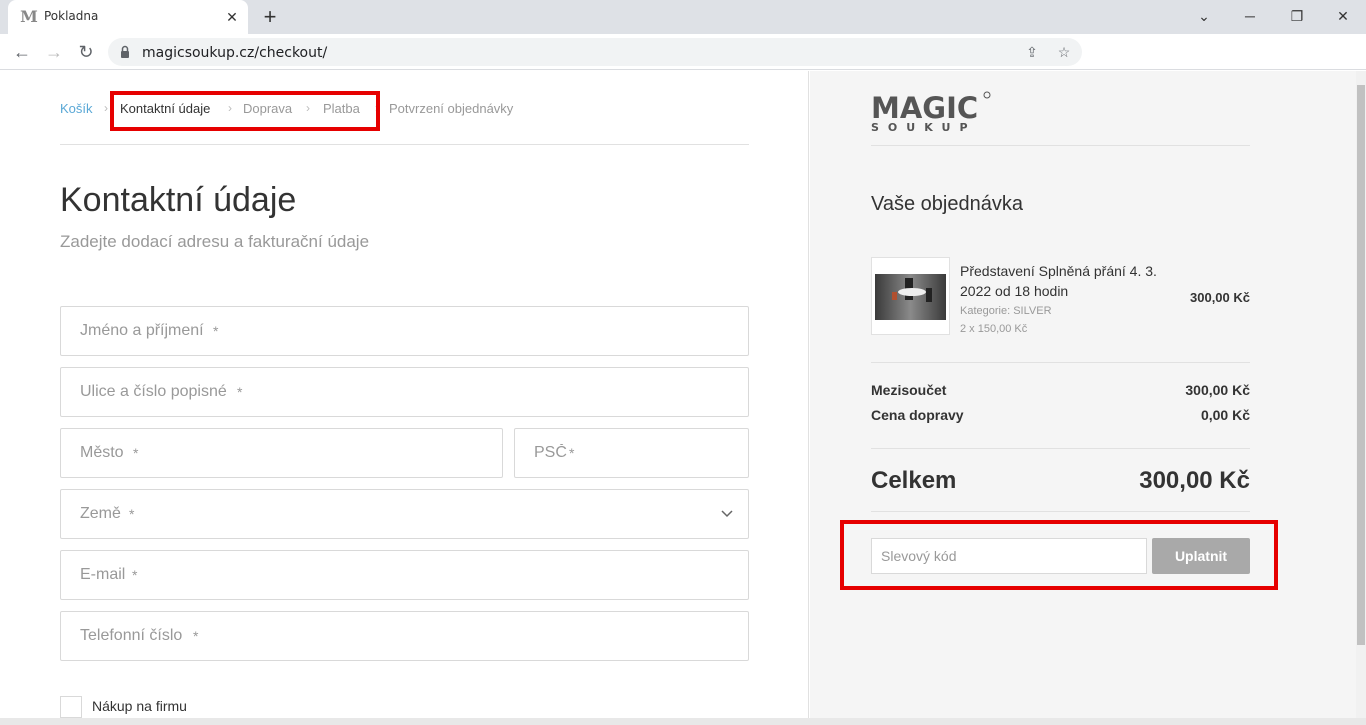 Image resolution: width=1366 pixels, height=725 pixels. I want to click on scrollbar-thumb, so click(1361, 365).